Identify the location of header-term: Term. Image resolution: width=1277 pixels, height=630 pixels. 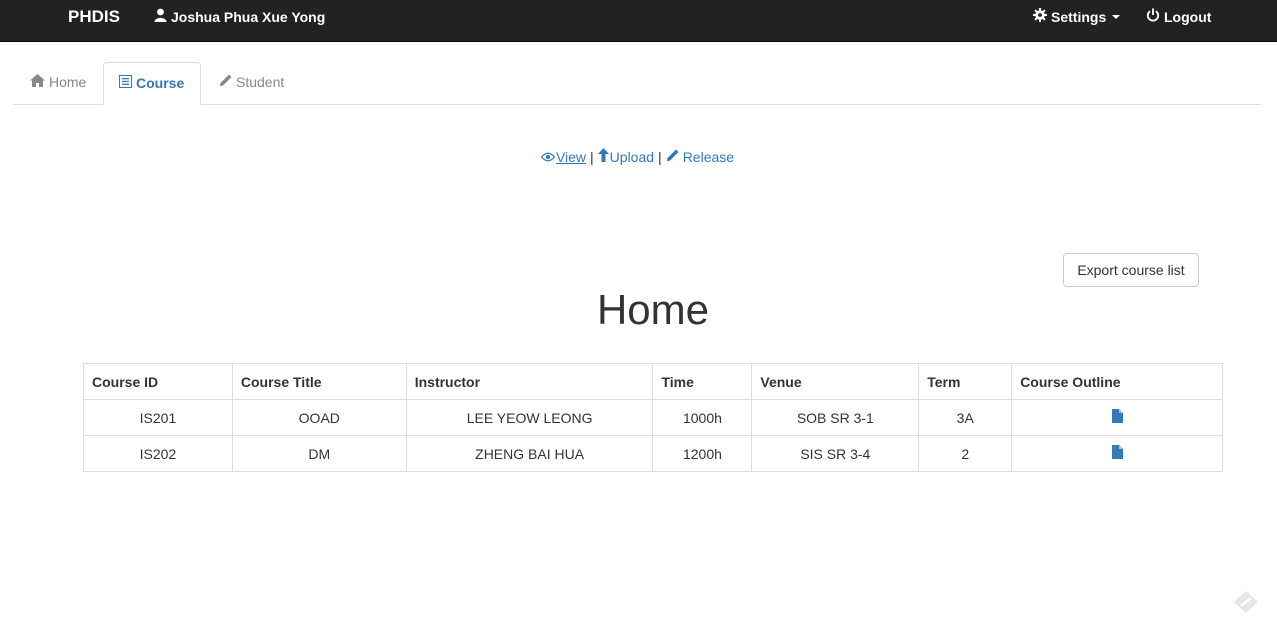
(965, 381).